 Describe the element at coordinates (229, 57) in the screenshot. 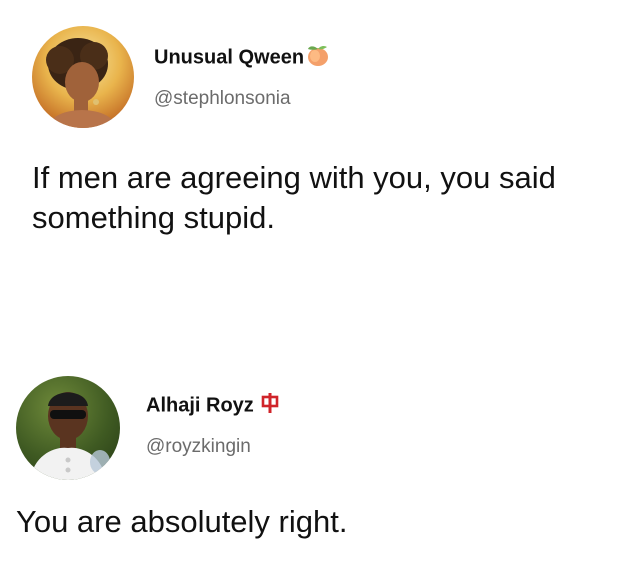

I see `display-name-text: Unusual Qween` at that location.